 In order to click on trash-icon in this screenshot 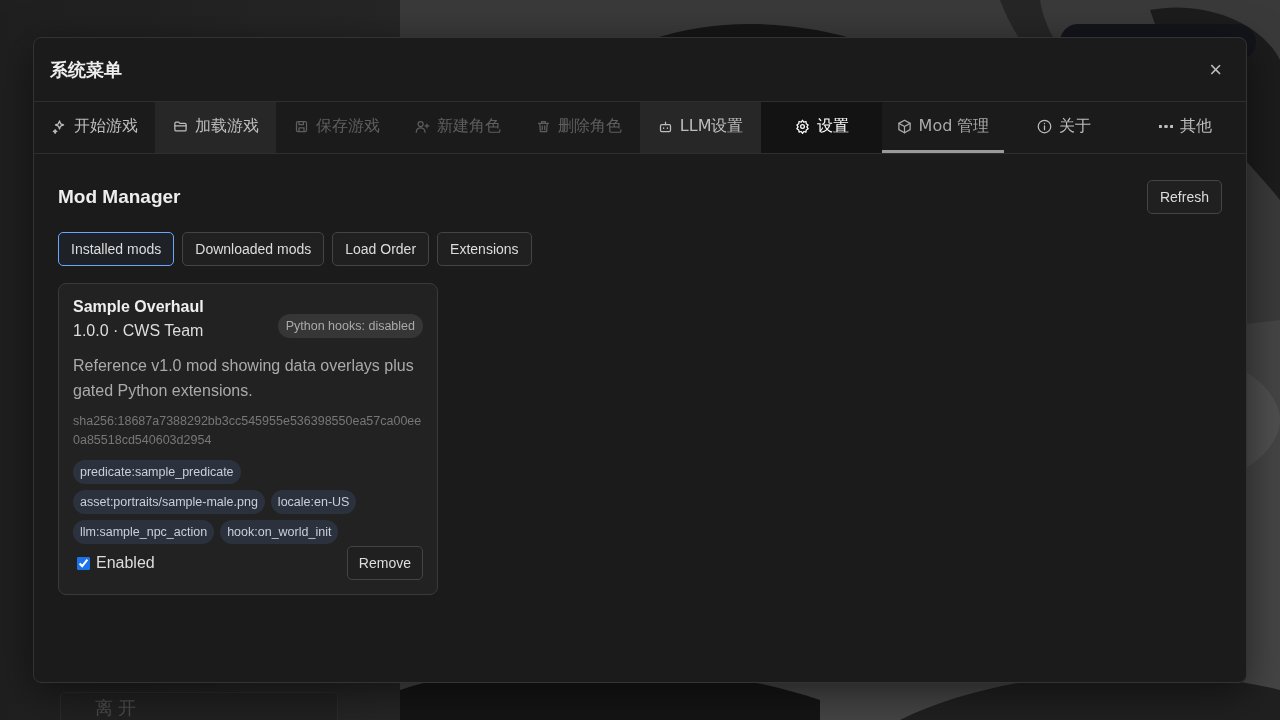, I will do `click(544, 126)`.